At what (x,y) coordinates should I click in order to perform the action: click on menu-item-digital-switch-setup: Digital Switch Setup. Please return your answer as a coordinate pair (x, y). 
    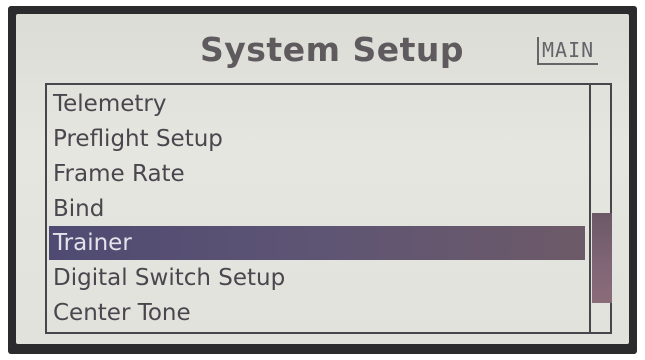
    Looking at the image, I should click on (317, 278).